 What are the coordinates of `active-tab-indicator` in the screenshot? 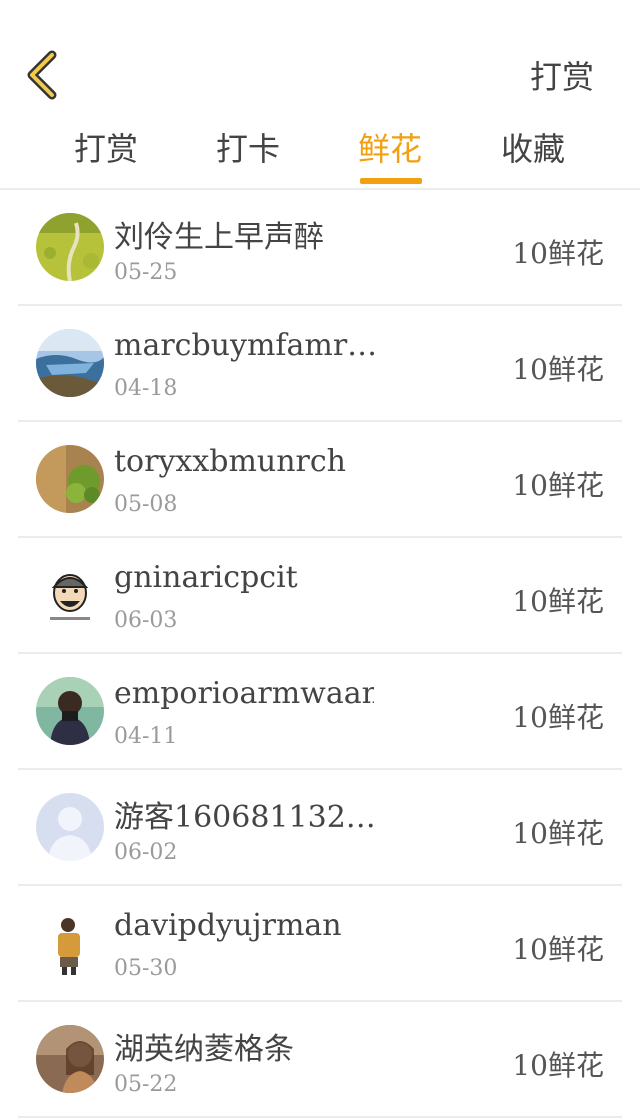 It's located at (391, 181).